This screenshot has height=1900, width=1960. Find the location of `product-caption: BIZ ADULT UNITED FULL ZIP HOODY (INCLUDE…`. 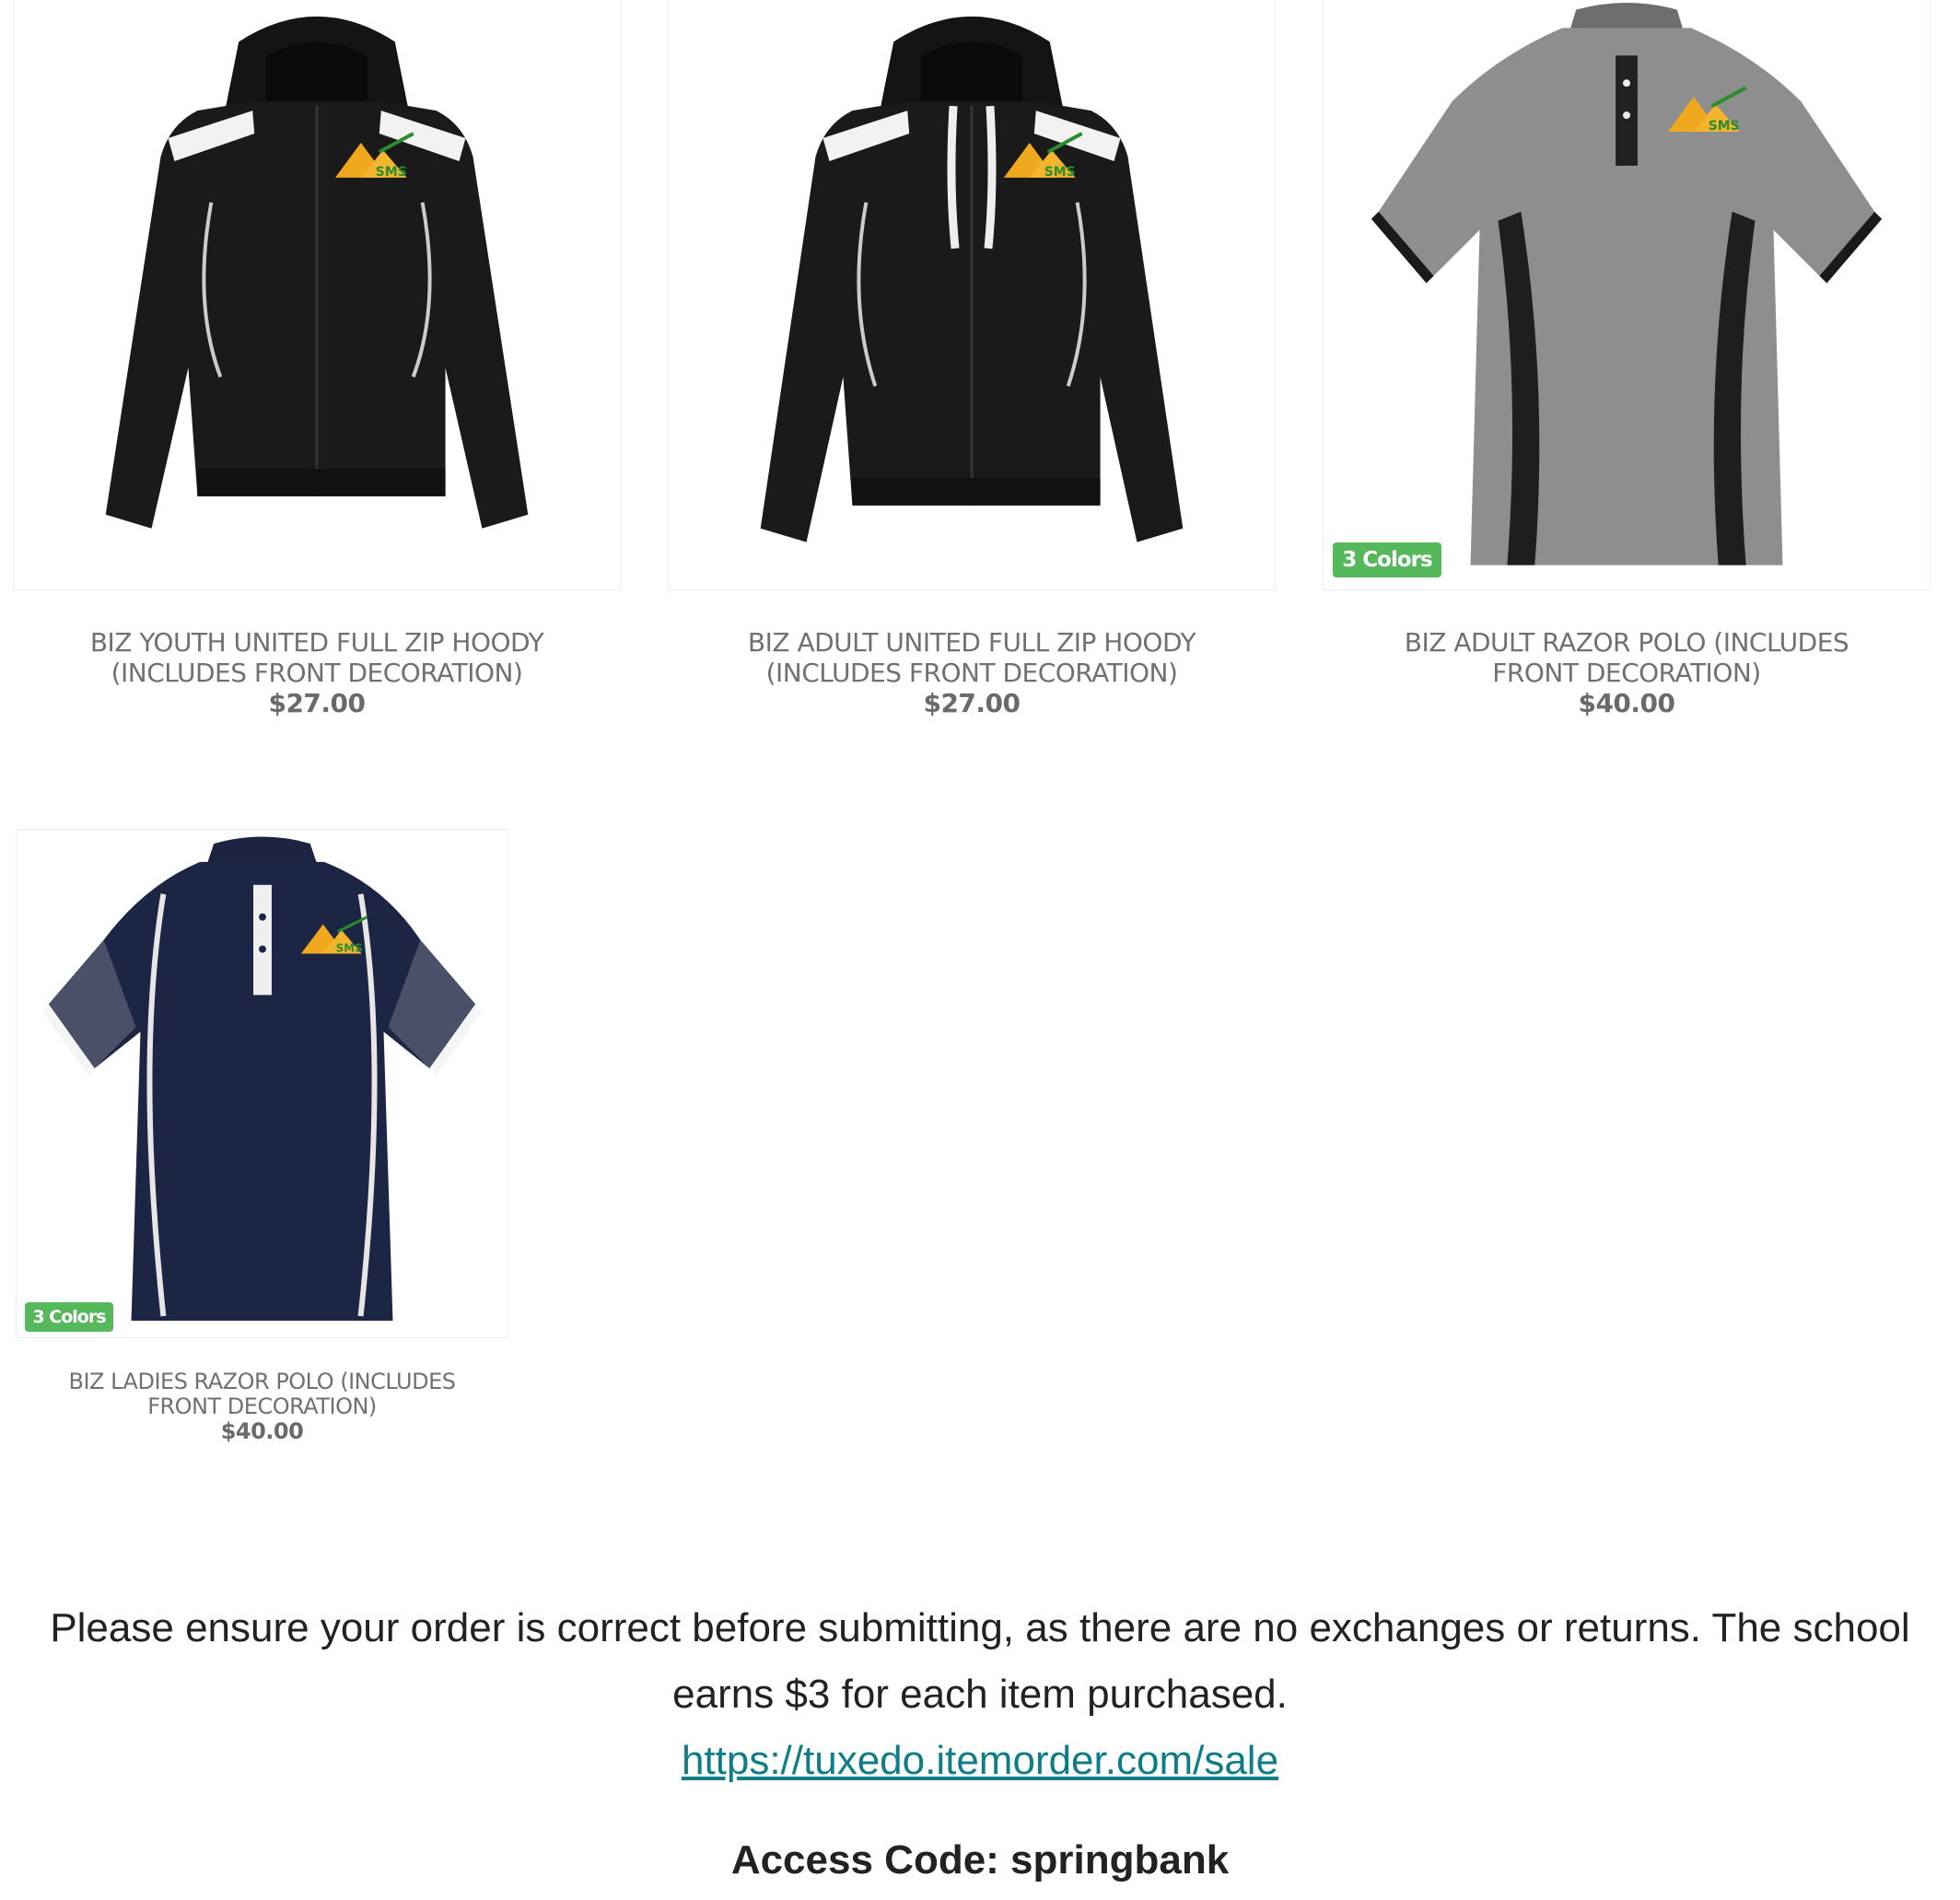

product-caption: BIZ ADULT UNITED FULL ZIP HOODY (INCLUDE… is located at coordinates (972, 672).